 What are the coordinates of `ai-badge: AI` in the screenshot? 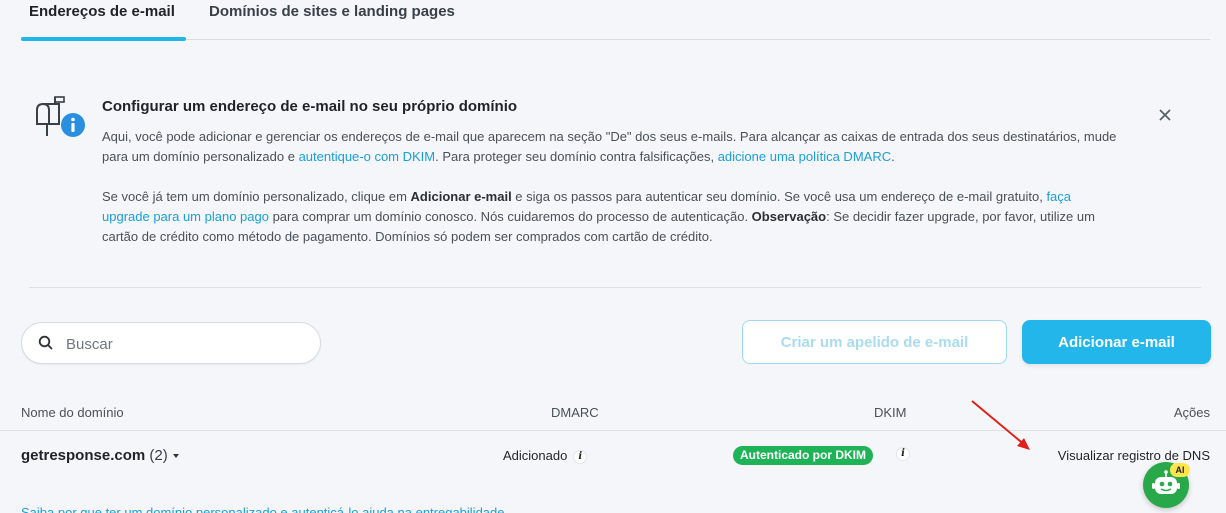 It's located at (1180, 470).